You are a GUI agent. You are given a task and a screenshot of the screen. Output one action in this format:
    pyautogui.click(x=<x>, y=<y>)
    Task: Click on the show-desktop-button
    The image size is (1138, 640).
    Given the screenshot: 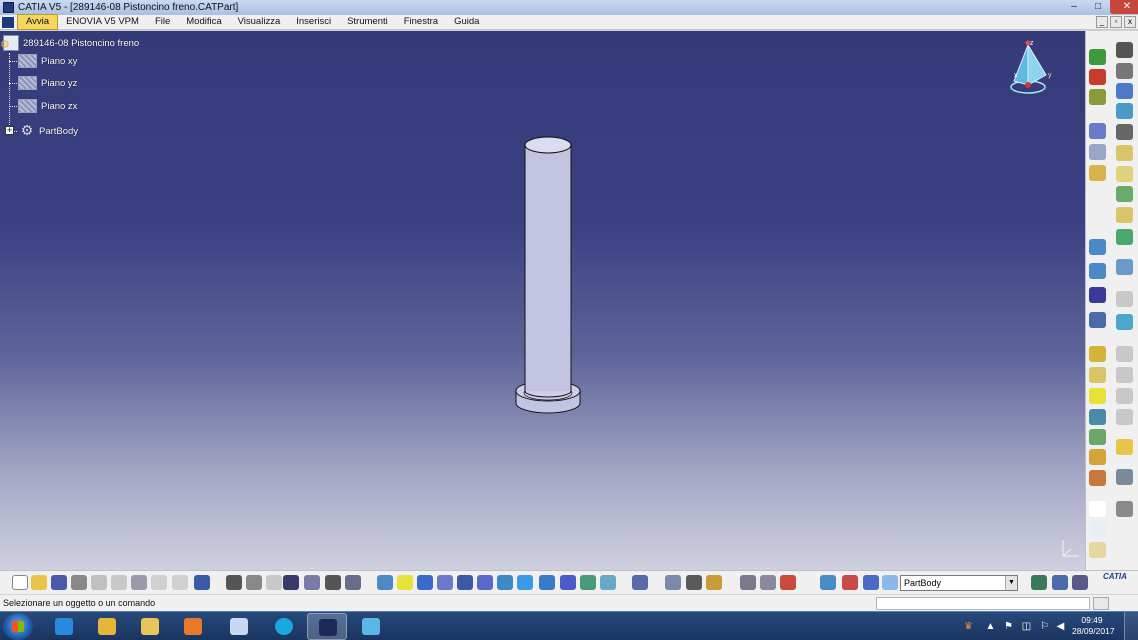 What is the action you would take?
    pyautogui.click(x=1131, y=626)
    